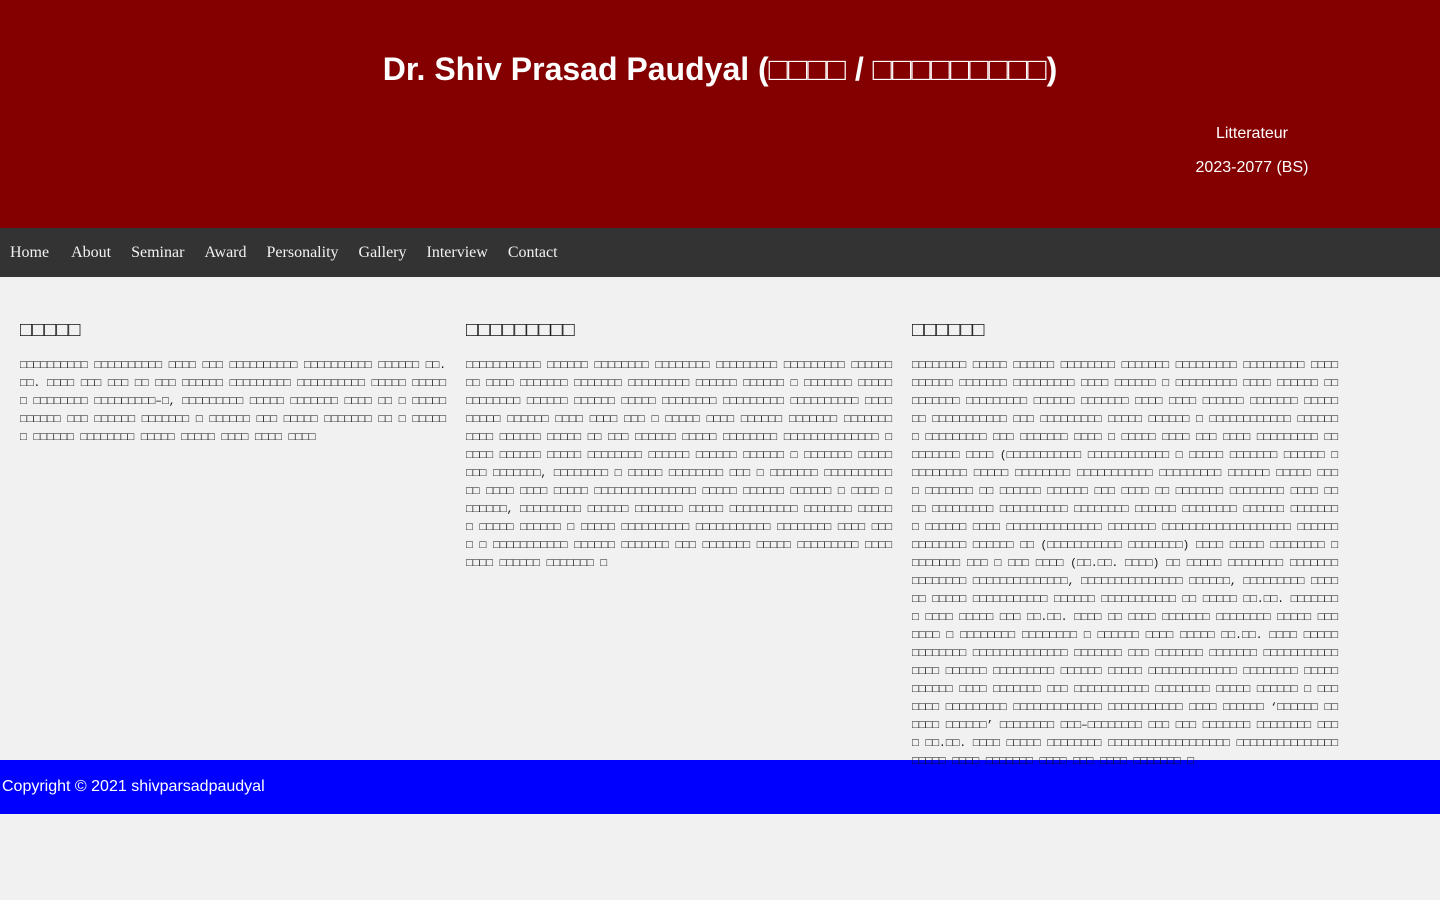  What do you see at coordinates (303, 252) in the screenshot?
I see `nav-personality: Personality` at bounding box center [303, 252].